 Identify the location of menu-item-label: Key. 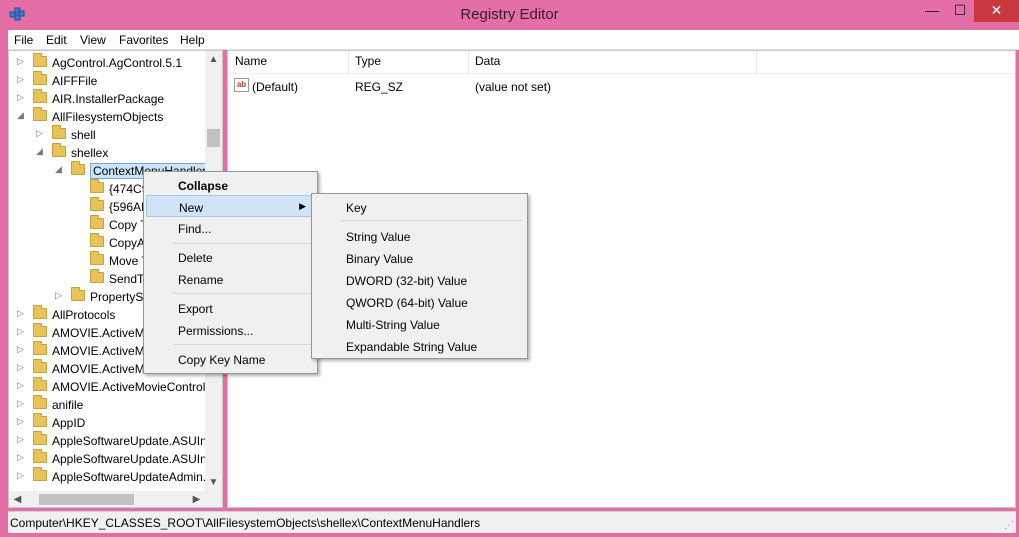
(356, 208).